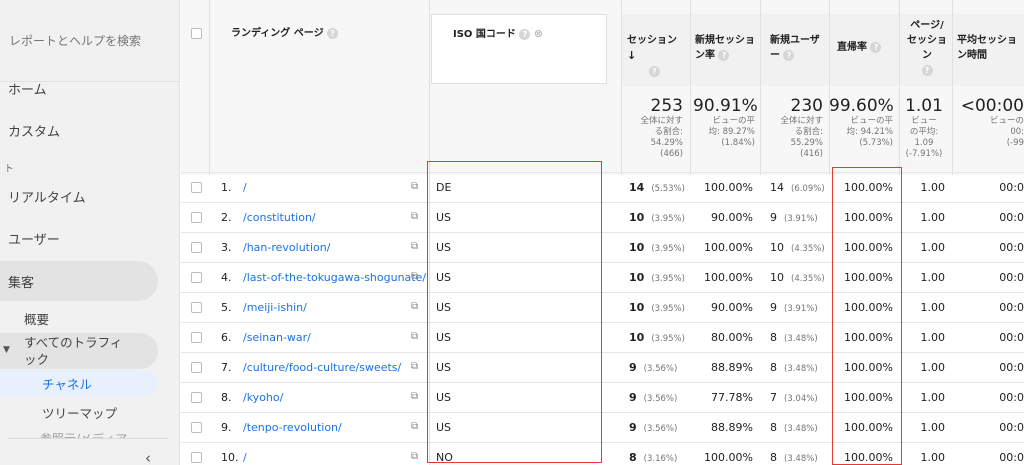  I want to click on landing-page-link: /seinan-war/, so click(277, 337).